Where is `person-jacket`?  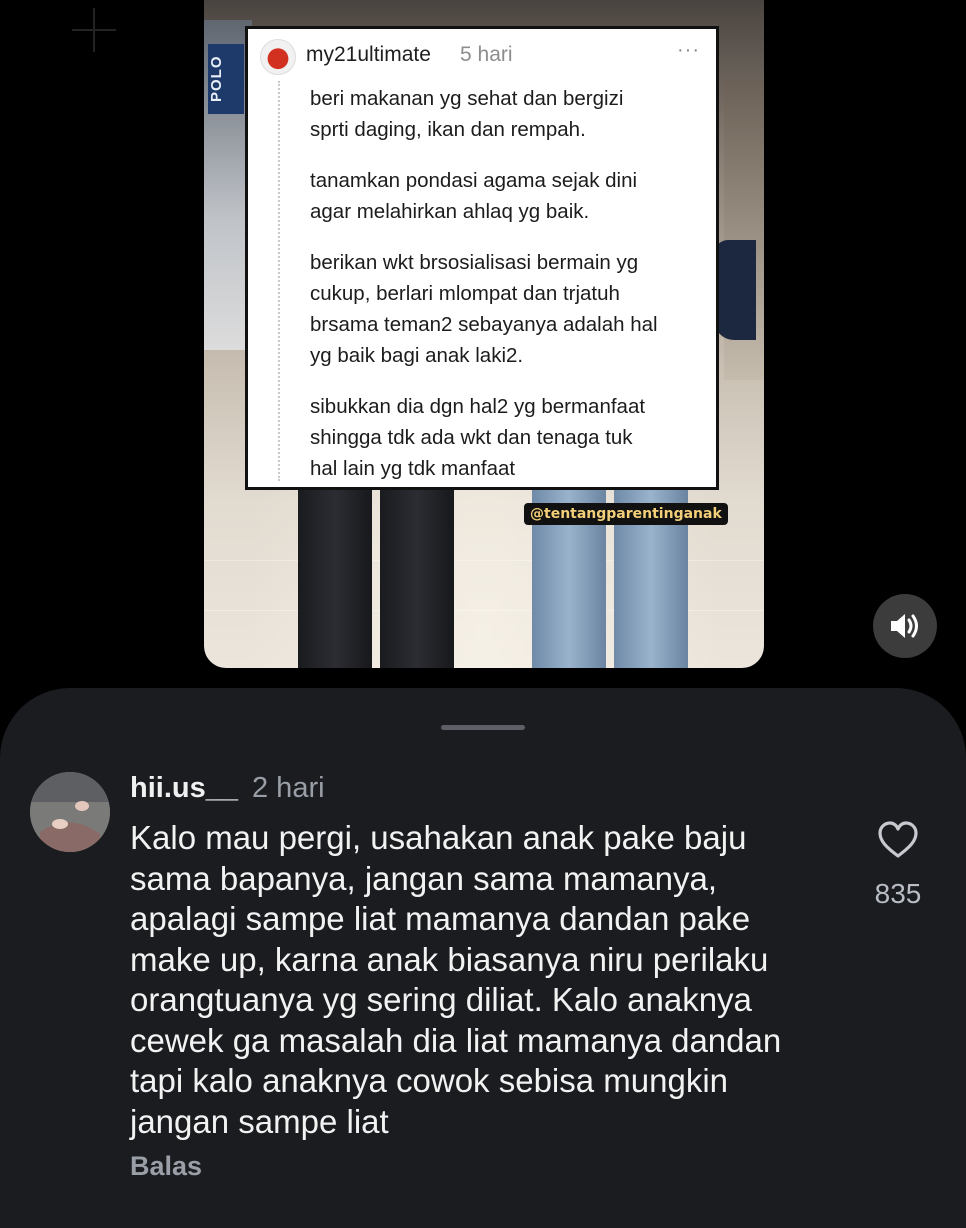 person-jacket is located at coordinates (735, 290).